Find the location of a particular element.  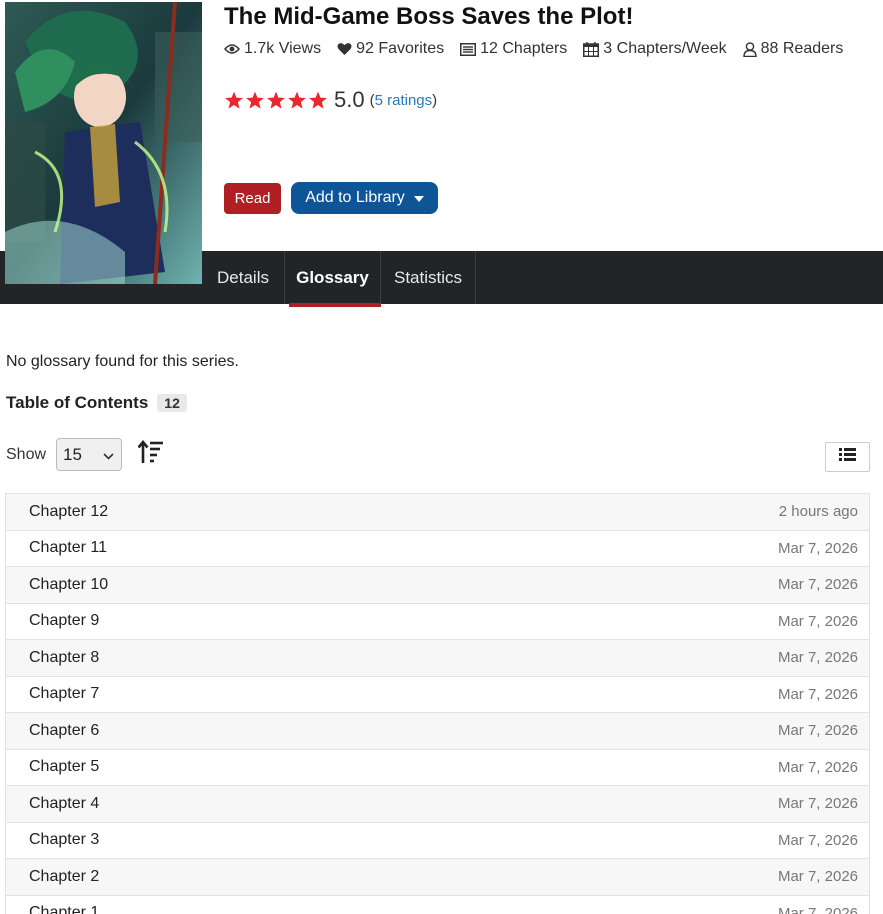

cover-image is located at coordinates (103, 143).